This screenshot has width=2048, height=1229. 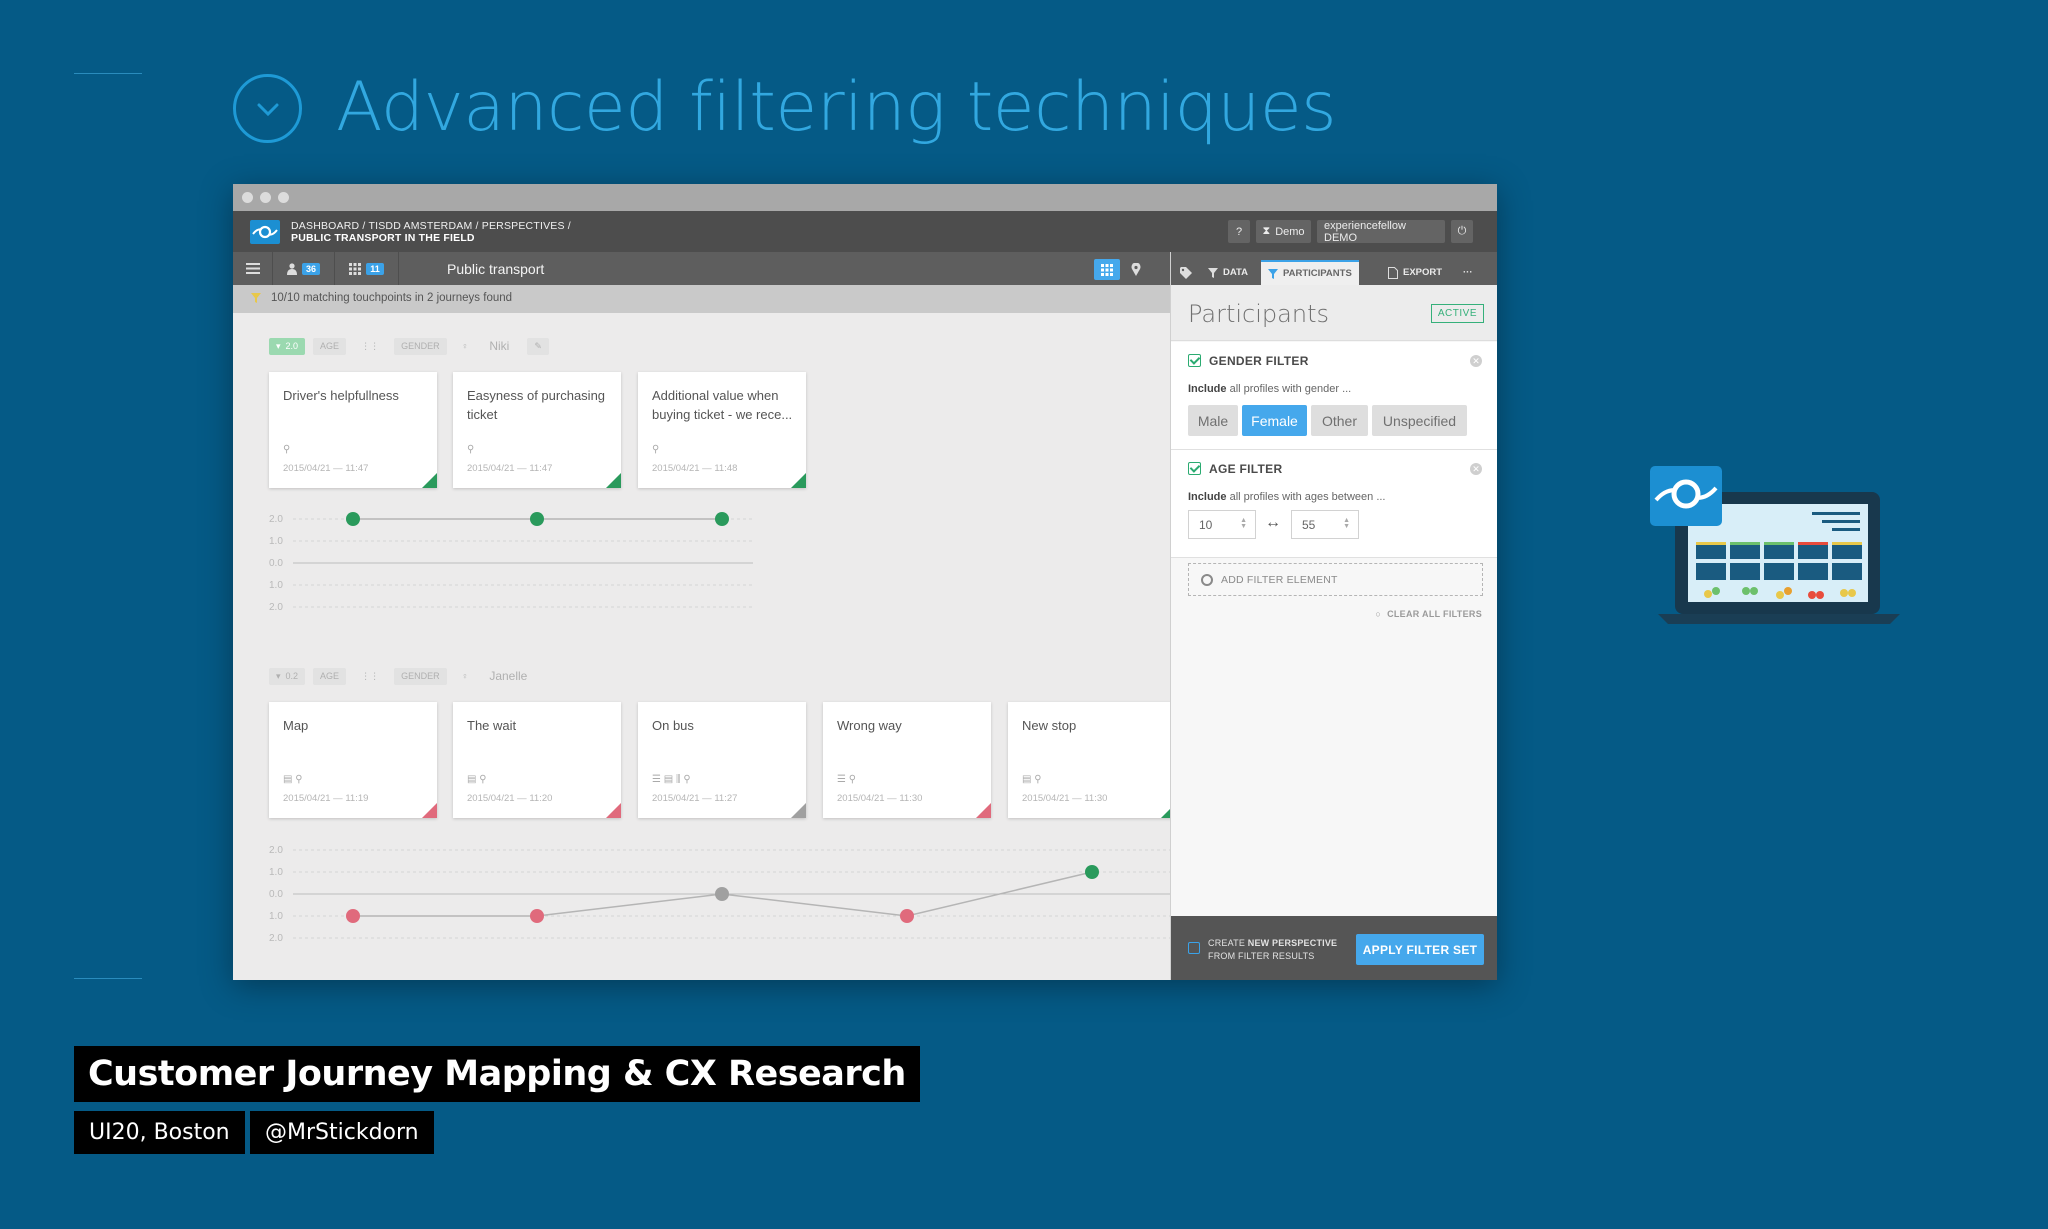 I want to click on window-minimize-dot, so click(x=265, y=197).